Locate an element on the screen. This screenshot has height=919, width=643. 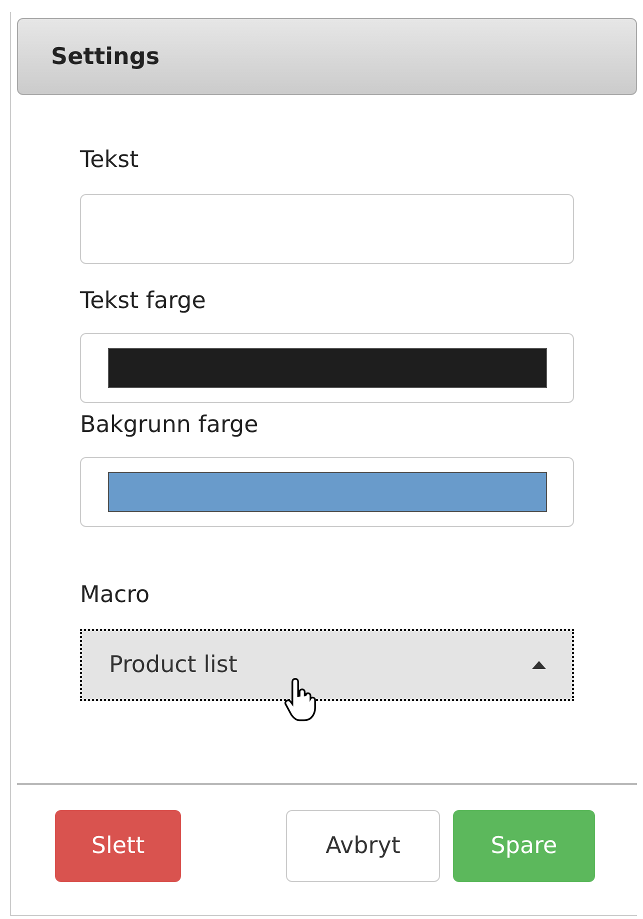
field-label: Bakgrunn farge is located at coordinates (170, 425).